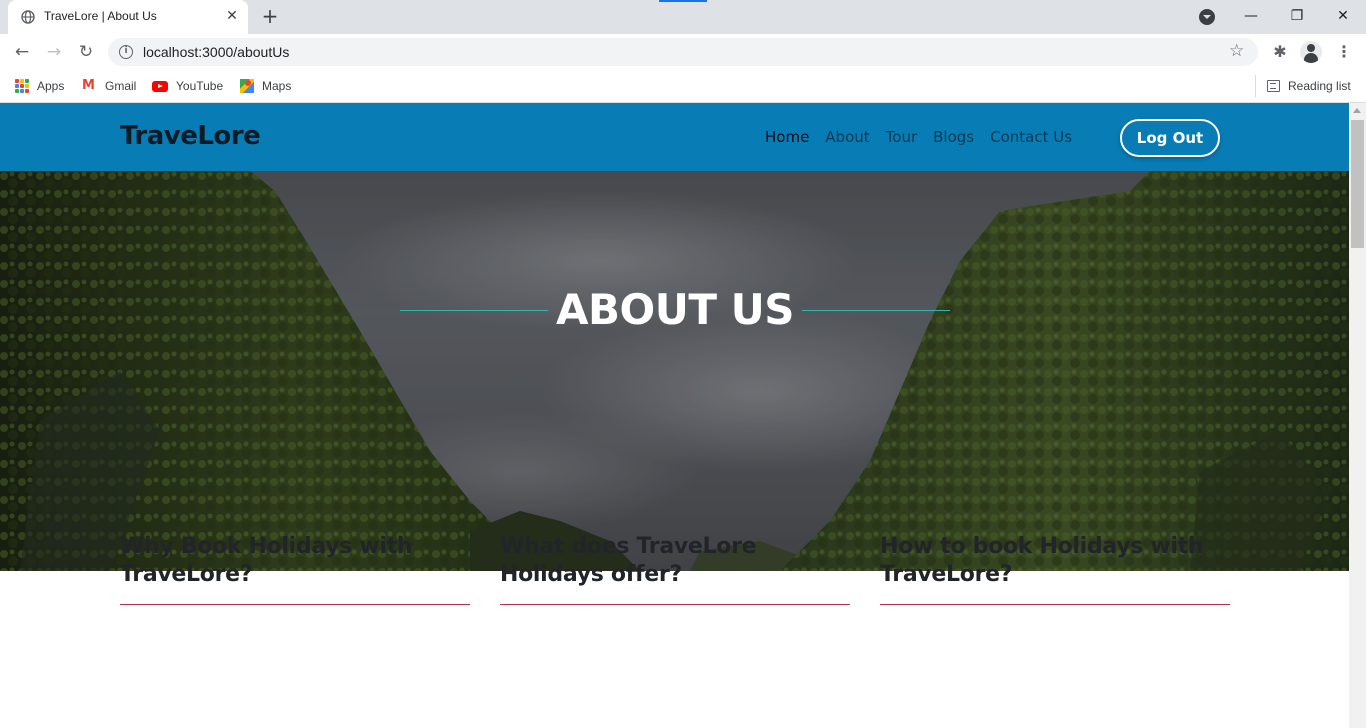 Image resolution: width=1366 pixels, height=728 pixels. What do you see at coordinates (1170, 138) in the screenshot?
I see `logout-button: Log Out` at bounding box center [1170, 138].